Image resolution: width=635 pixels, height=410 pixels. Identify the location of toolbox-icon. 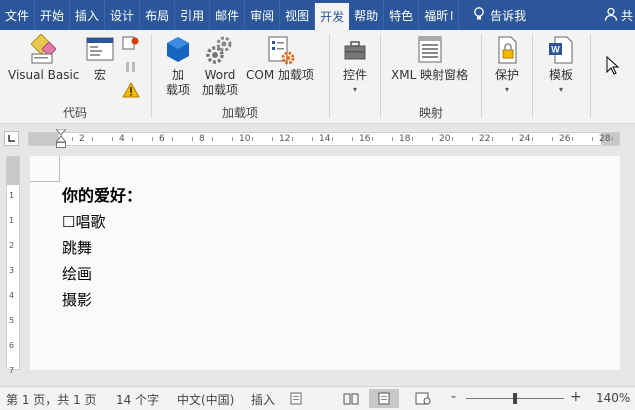
(355, 50).